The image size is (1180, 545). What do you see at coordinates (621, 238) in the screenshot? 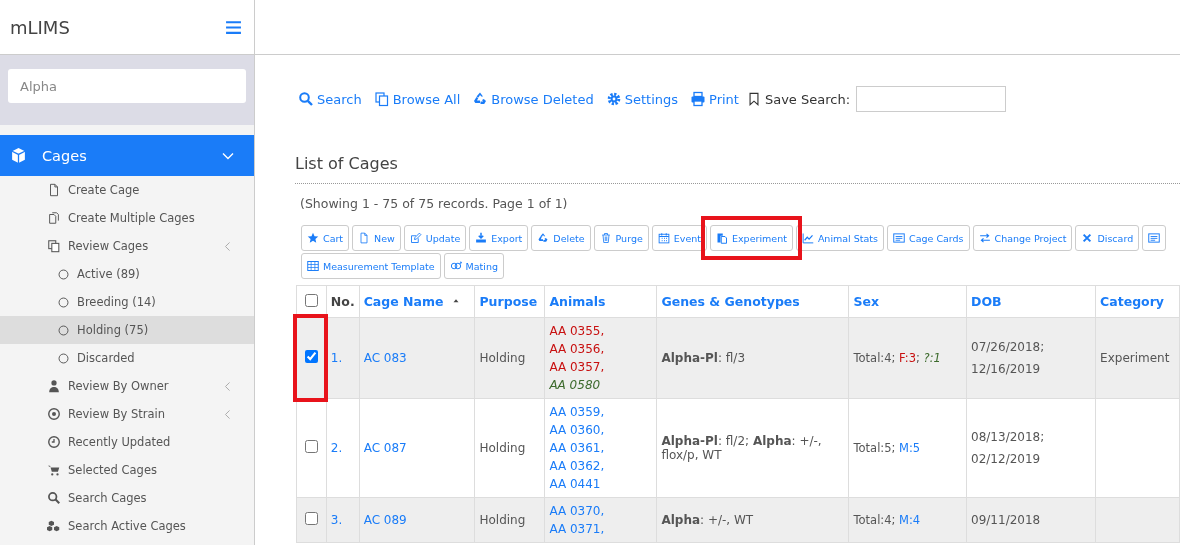
I see `action-button: Purge` at bounding box center [621, 238].